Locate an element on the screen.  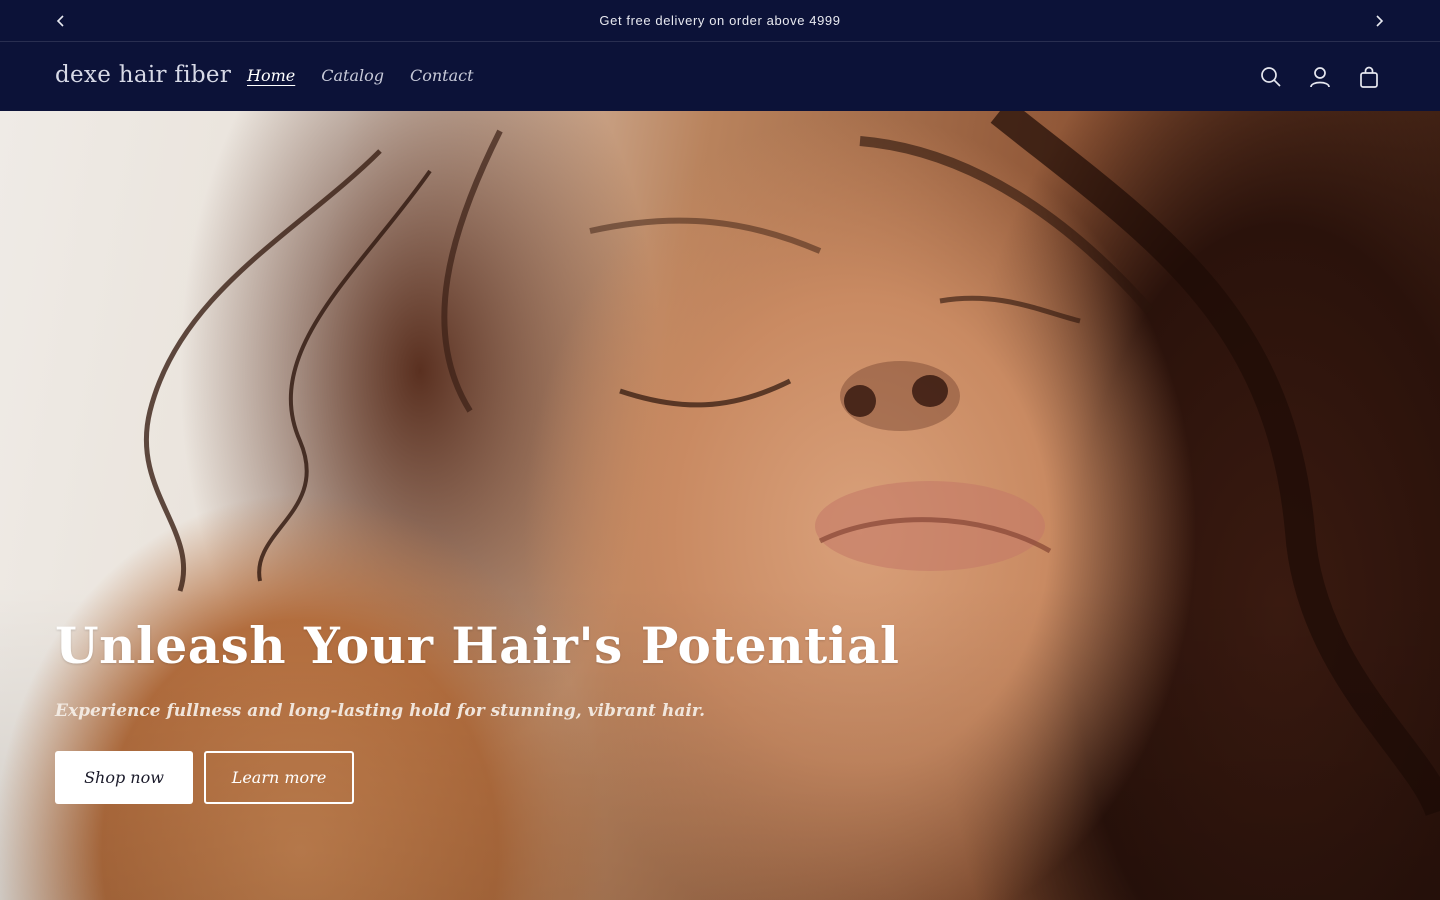
site-logo: dexe hair fiber is located at coordinates (143, 75).